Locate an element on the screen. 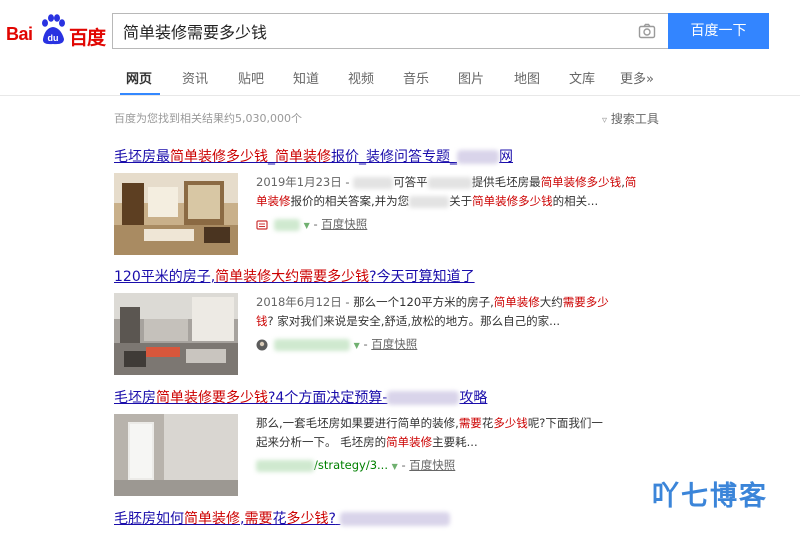 The width and height of the screenshot is (800, 533). tab-wenku: 文库 is located at coordinates (582, 77).